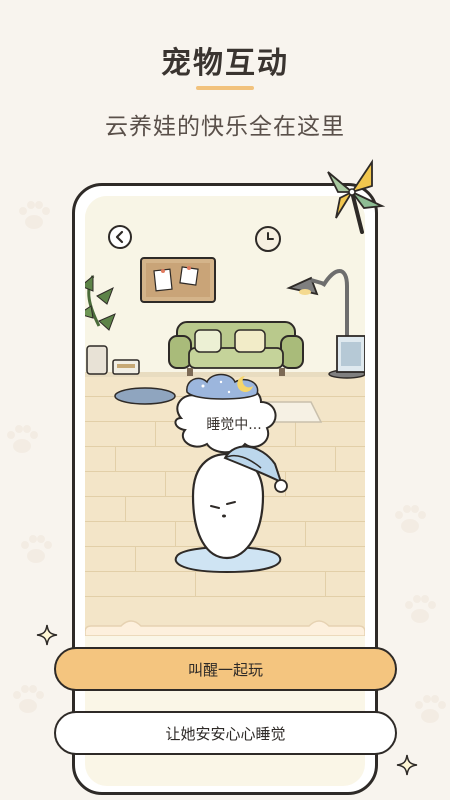 The image size is (450, 800). I want to click on pinwheel-icon, so click(356, 196).